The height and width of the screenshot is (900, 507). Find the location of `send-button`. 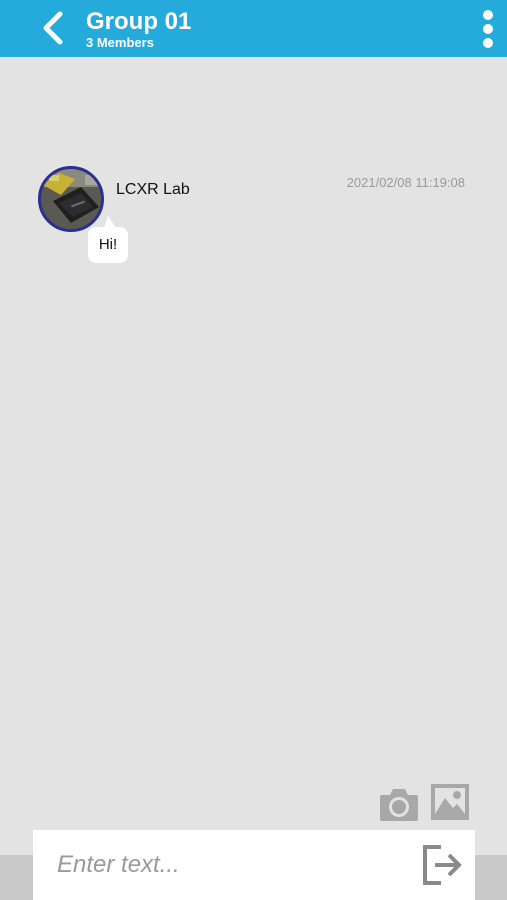

send-button is located at coordinates (444, 865).